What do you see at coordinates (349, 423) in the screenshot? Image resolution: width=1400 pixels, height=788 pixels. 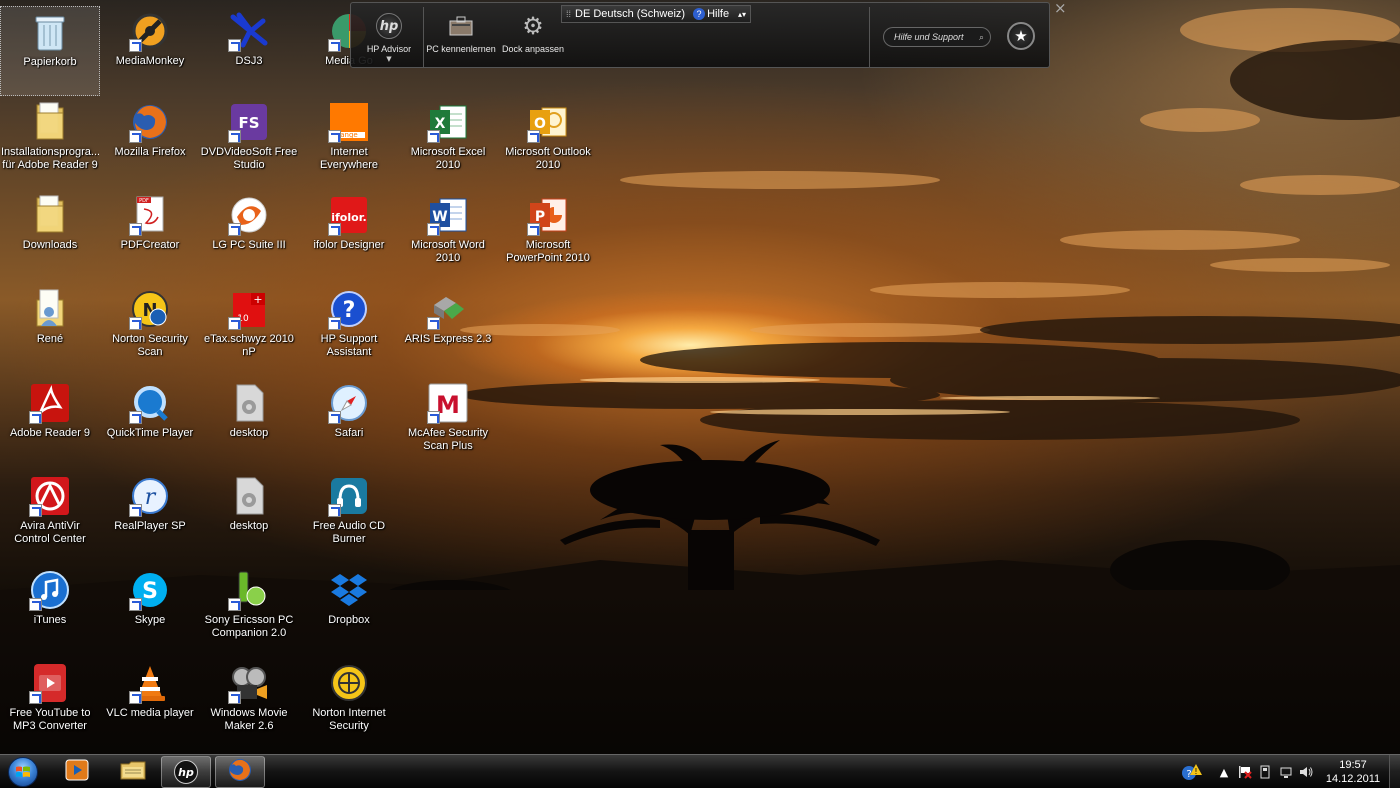 I see `desktop-icon: Safari` at bounding box center [349, 423].